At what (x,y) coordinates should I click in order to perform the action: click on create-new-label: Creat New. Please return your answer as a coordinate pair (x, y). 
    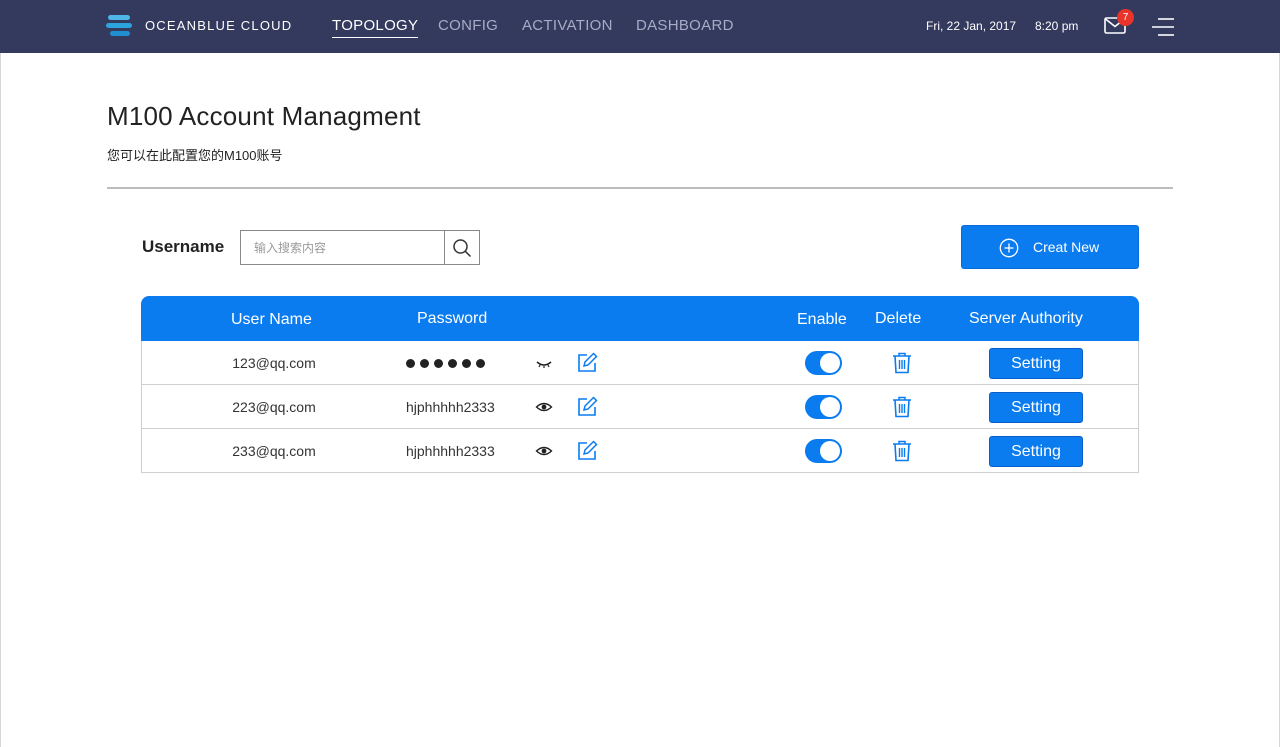
    Looking at the image, I should click on (1066, 247).